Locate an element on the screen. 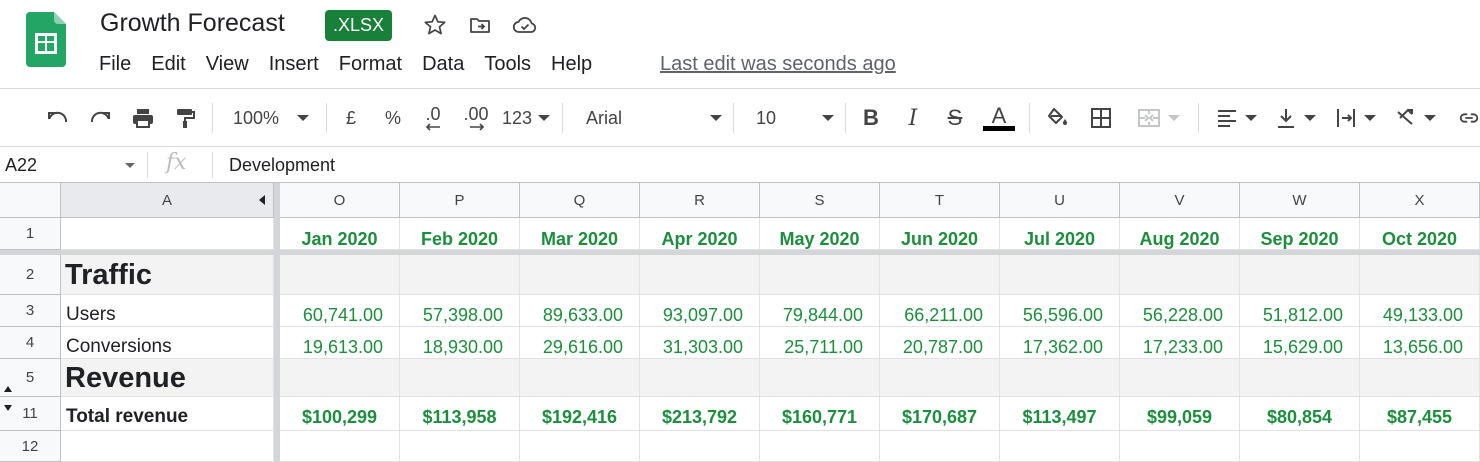 The width and height of the screenshot is (1480, 462). section-label-revenue: Revenue is located at coordinates (167, 378).